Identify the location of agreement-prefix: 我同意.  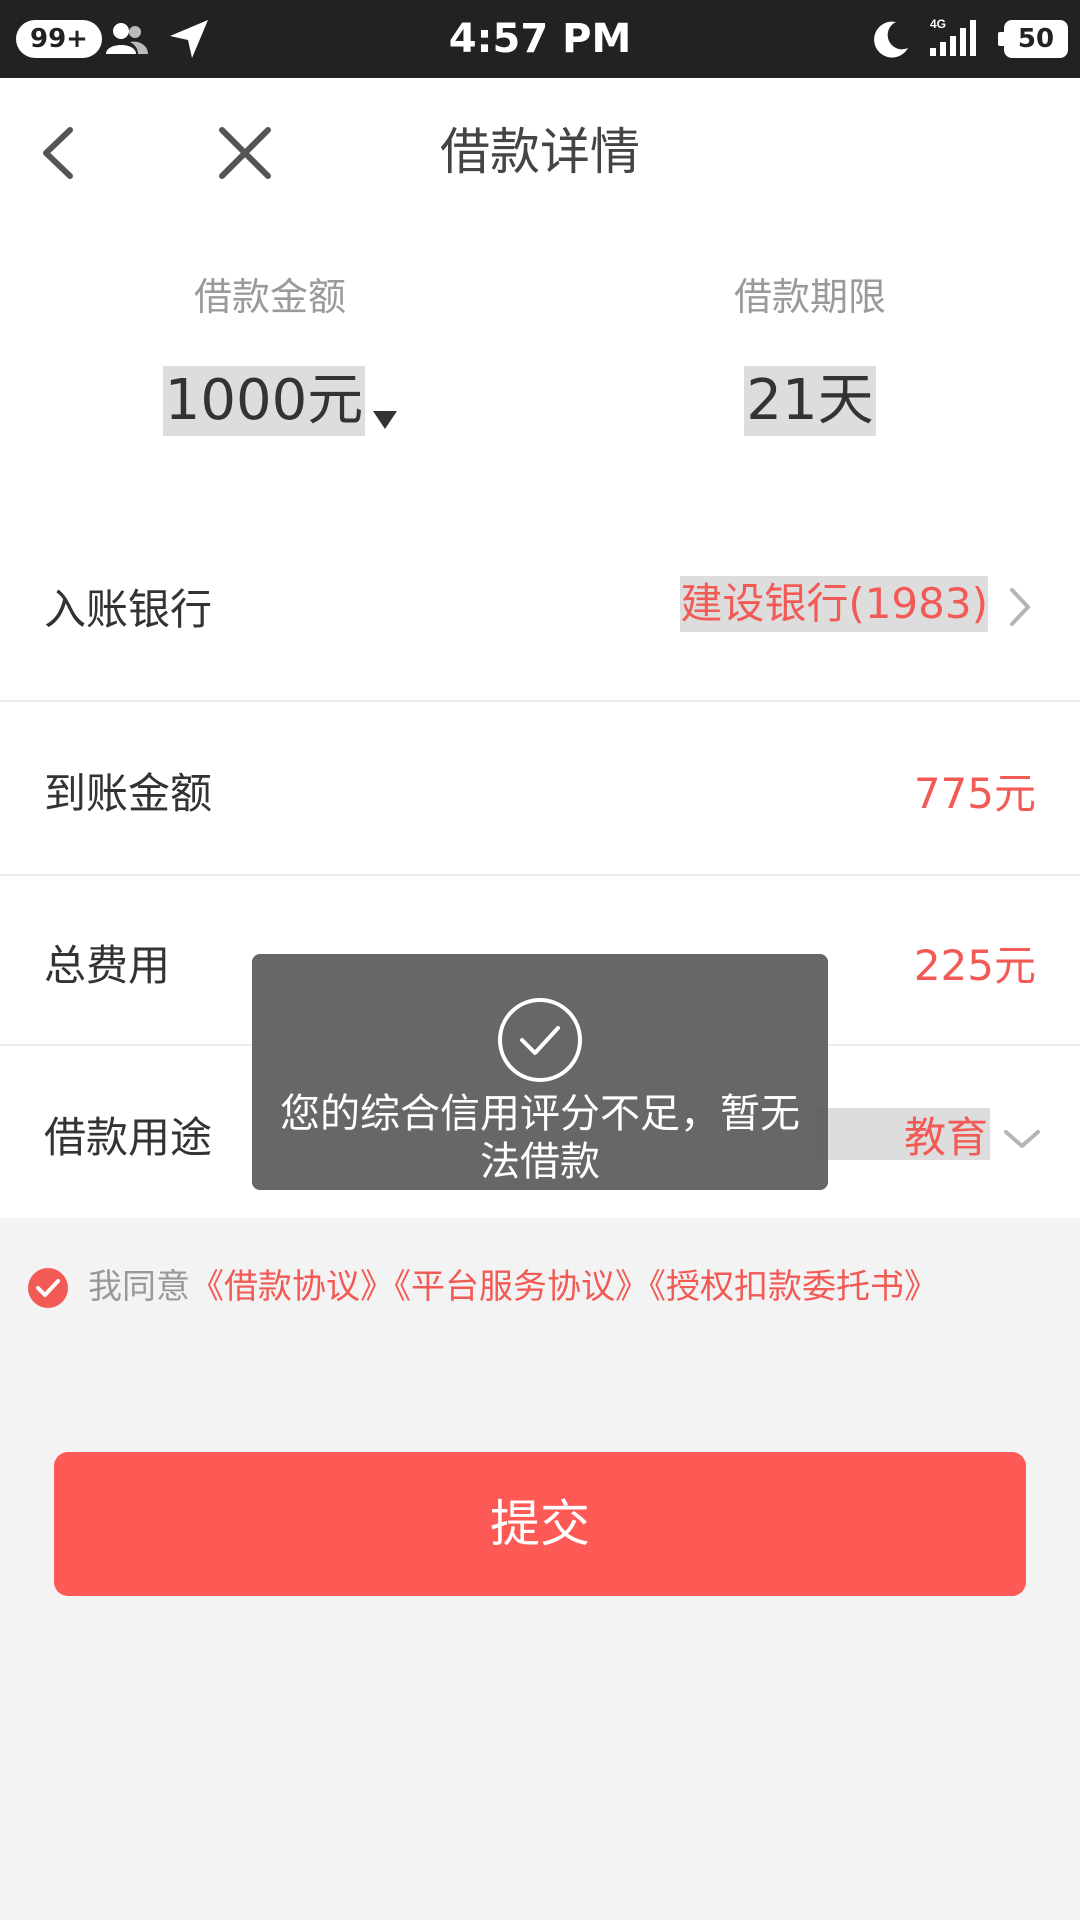
(139, 1287).